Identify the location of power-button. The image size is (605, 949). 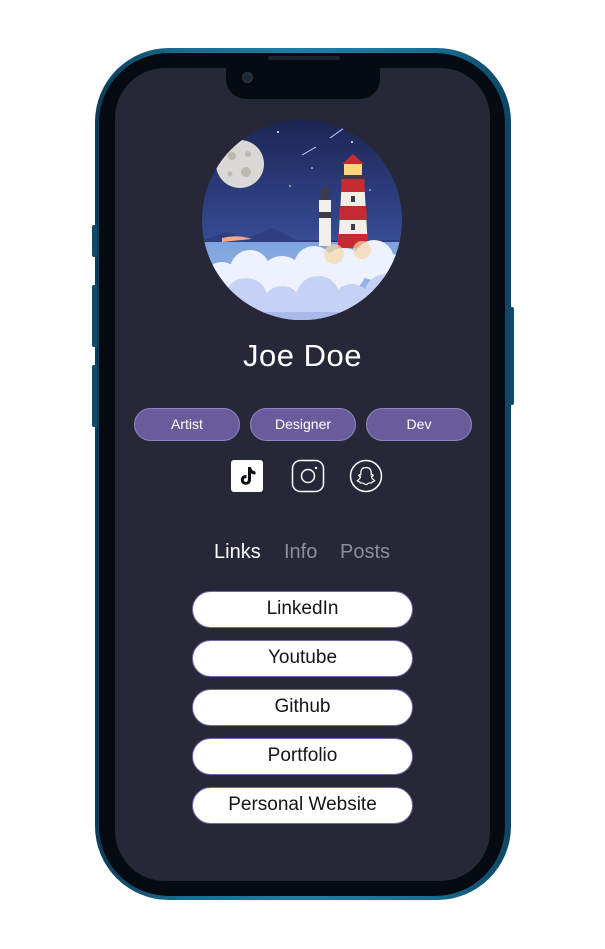
(511, 356).